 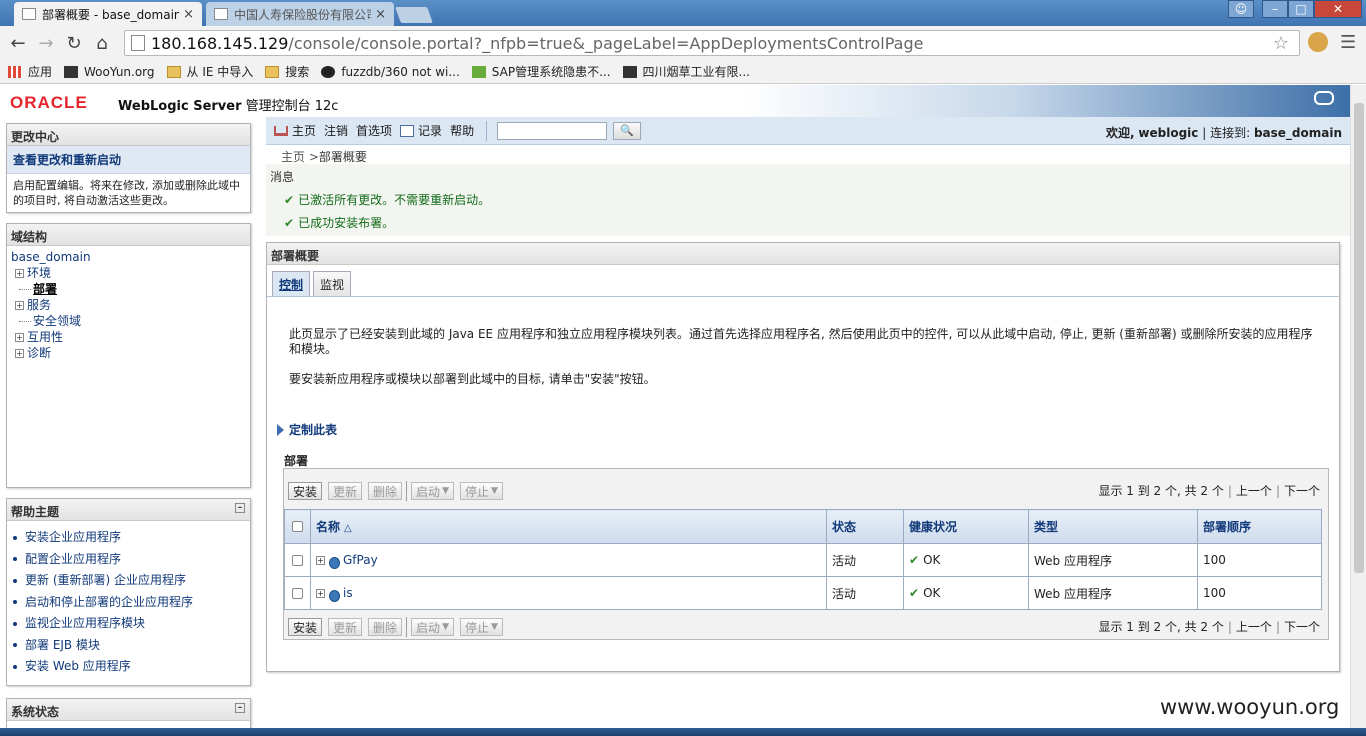 I want to click on maximize-button: □, so click(x=1301, y=9).